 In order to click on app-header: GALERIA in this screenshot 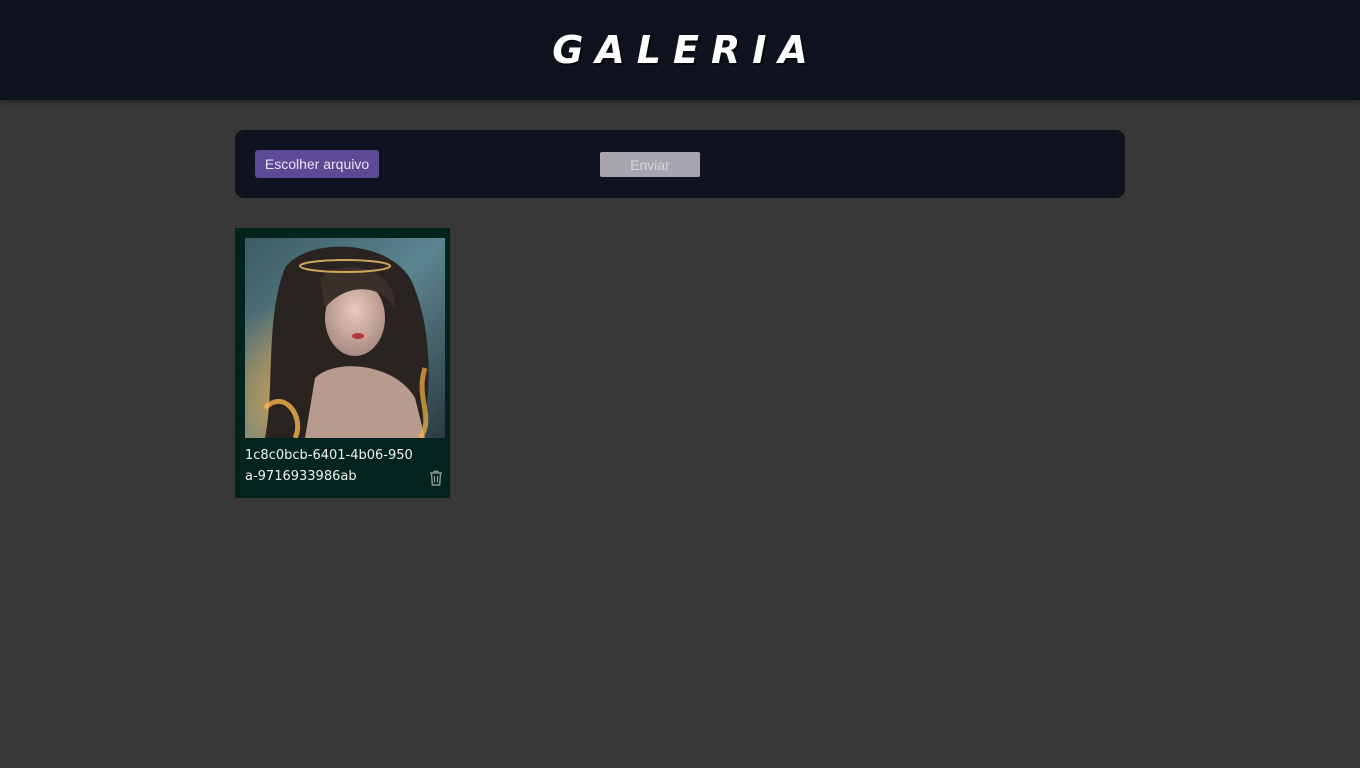, I will do `click(680, 50)`.